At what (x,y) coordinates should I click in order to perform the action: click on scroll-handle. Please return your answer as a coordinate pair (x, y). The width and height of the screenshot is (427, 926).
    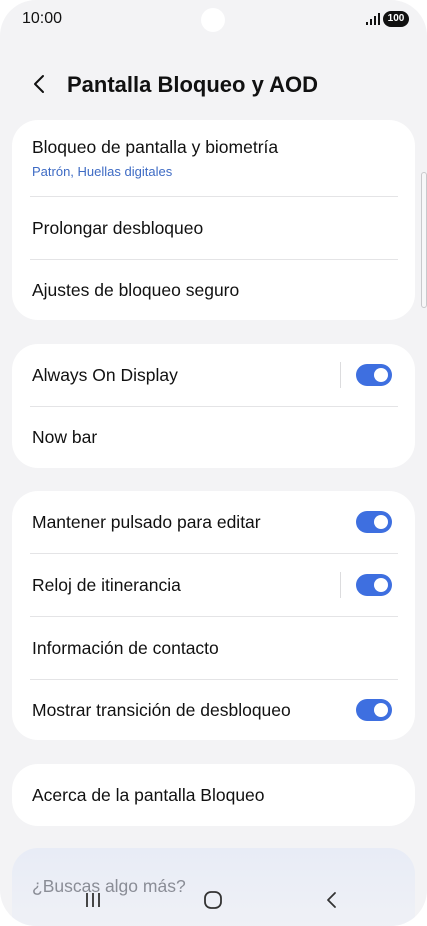
    Looking at the image, I should click on (424, 240).